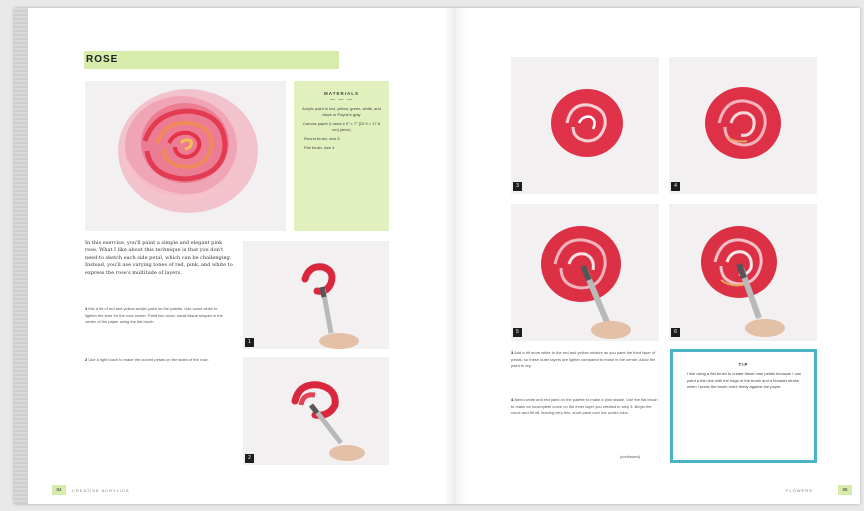  What do you see at coordinates (456, 256) in the screenshot?
I see `book-spine` at bounding box center [456, 256].